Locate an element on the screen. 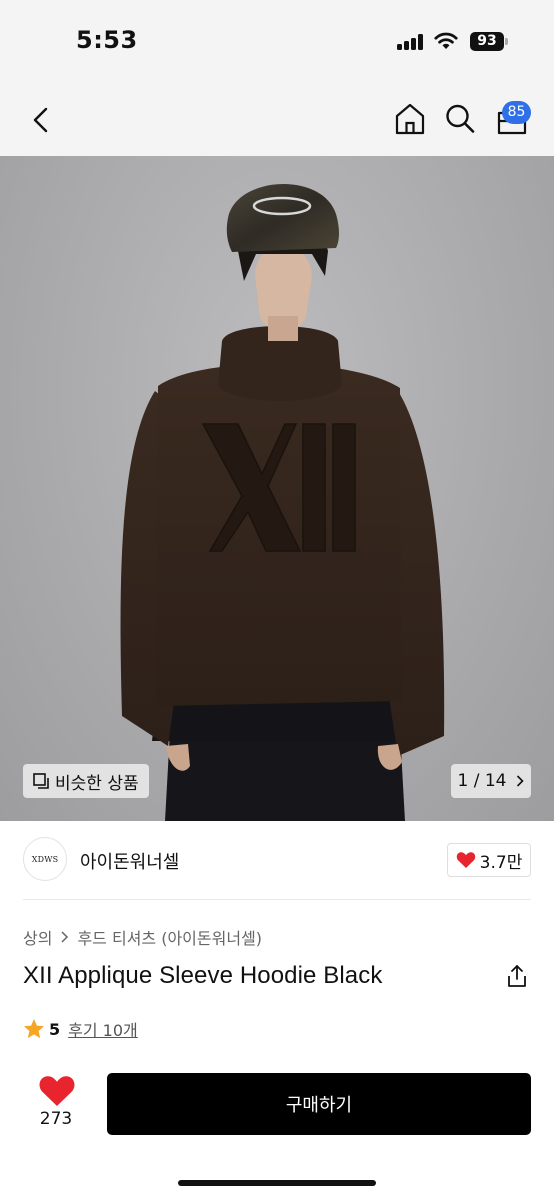 This screenshot has height=1200, width=554. cellular-signal-icon is located at coordinates (411, 42).